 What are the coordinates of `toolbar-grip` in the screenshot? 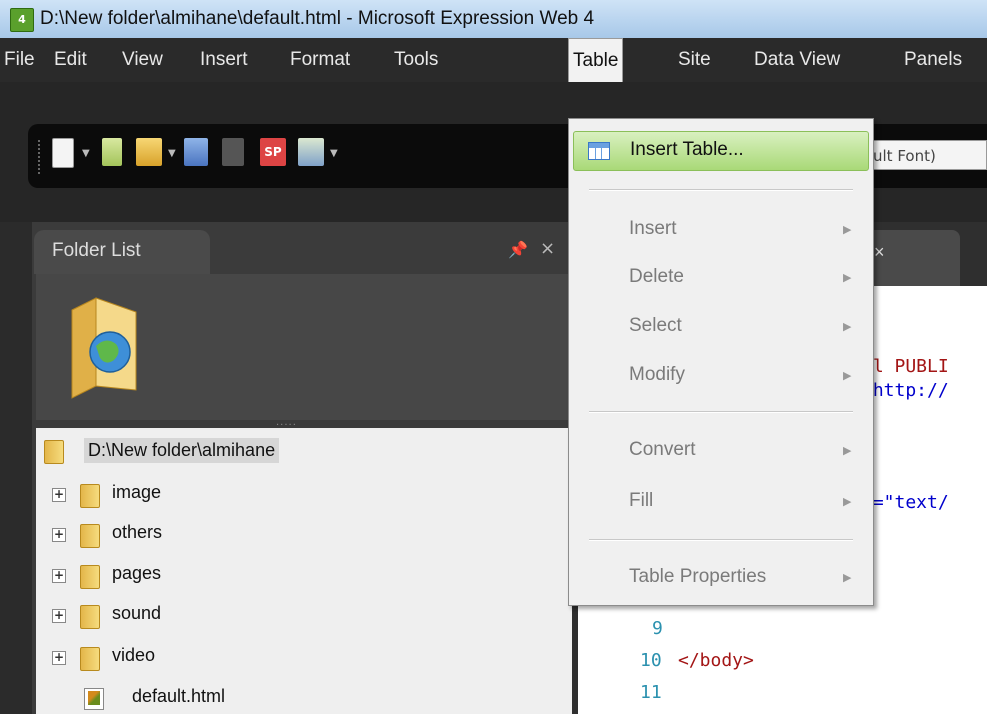 It's located at (40, 157).